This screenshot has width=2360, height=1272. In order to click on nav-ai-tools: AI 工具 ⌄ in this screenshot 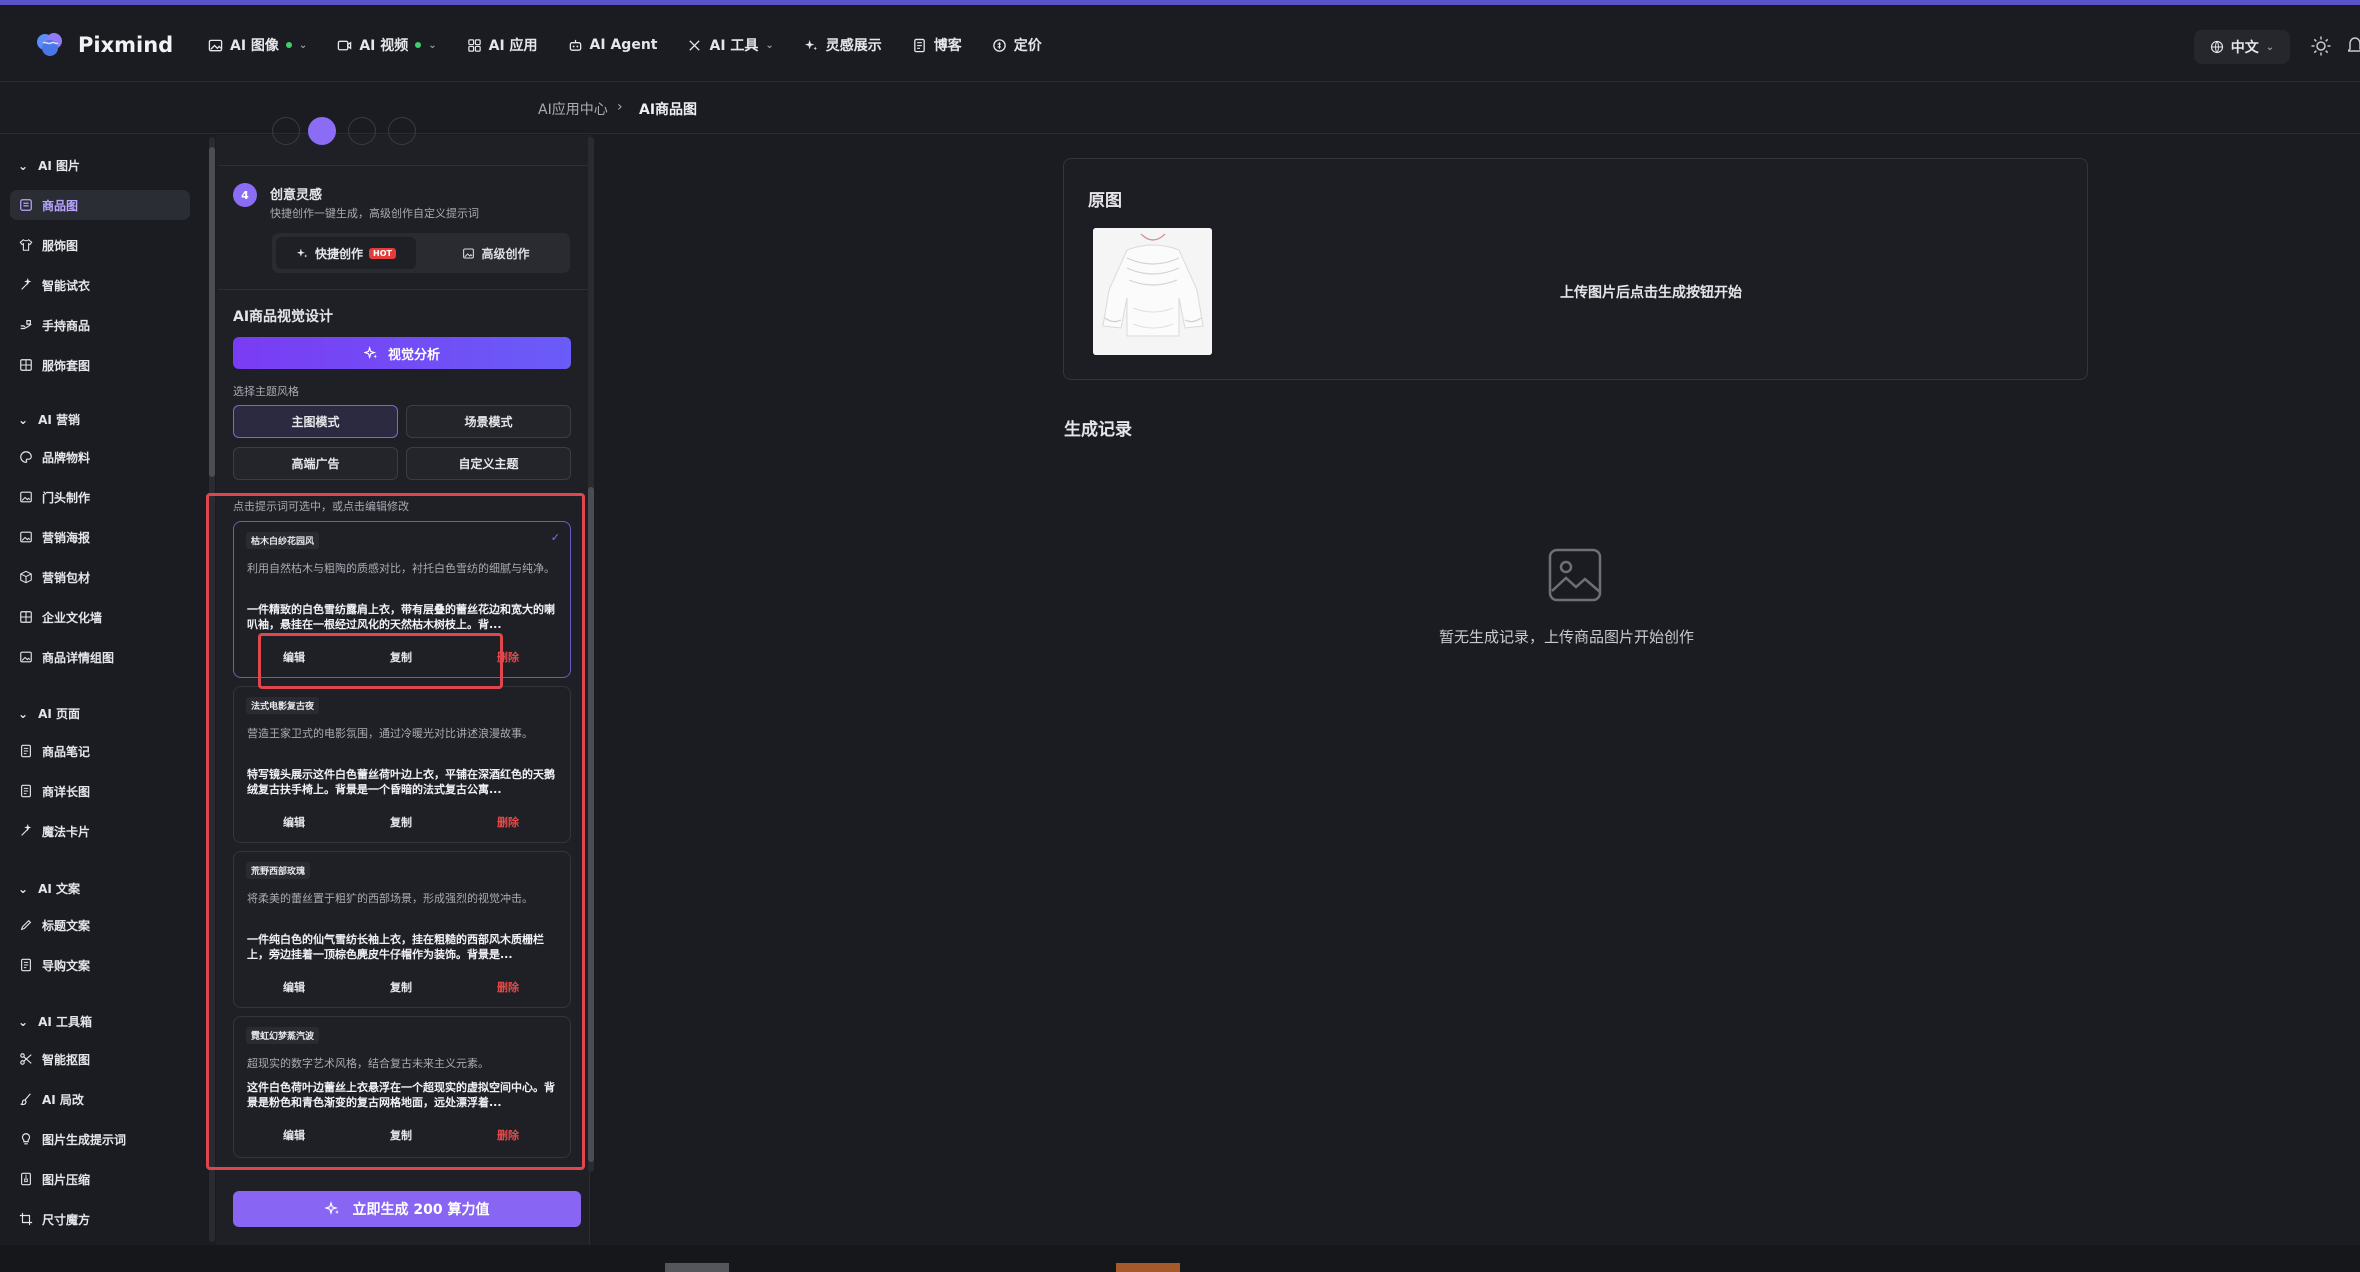, I will do `click(730, 45)`.